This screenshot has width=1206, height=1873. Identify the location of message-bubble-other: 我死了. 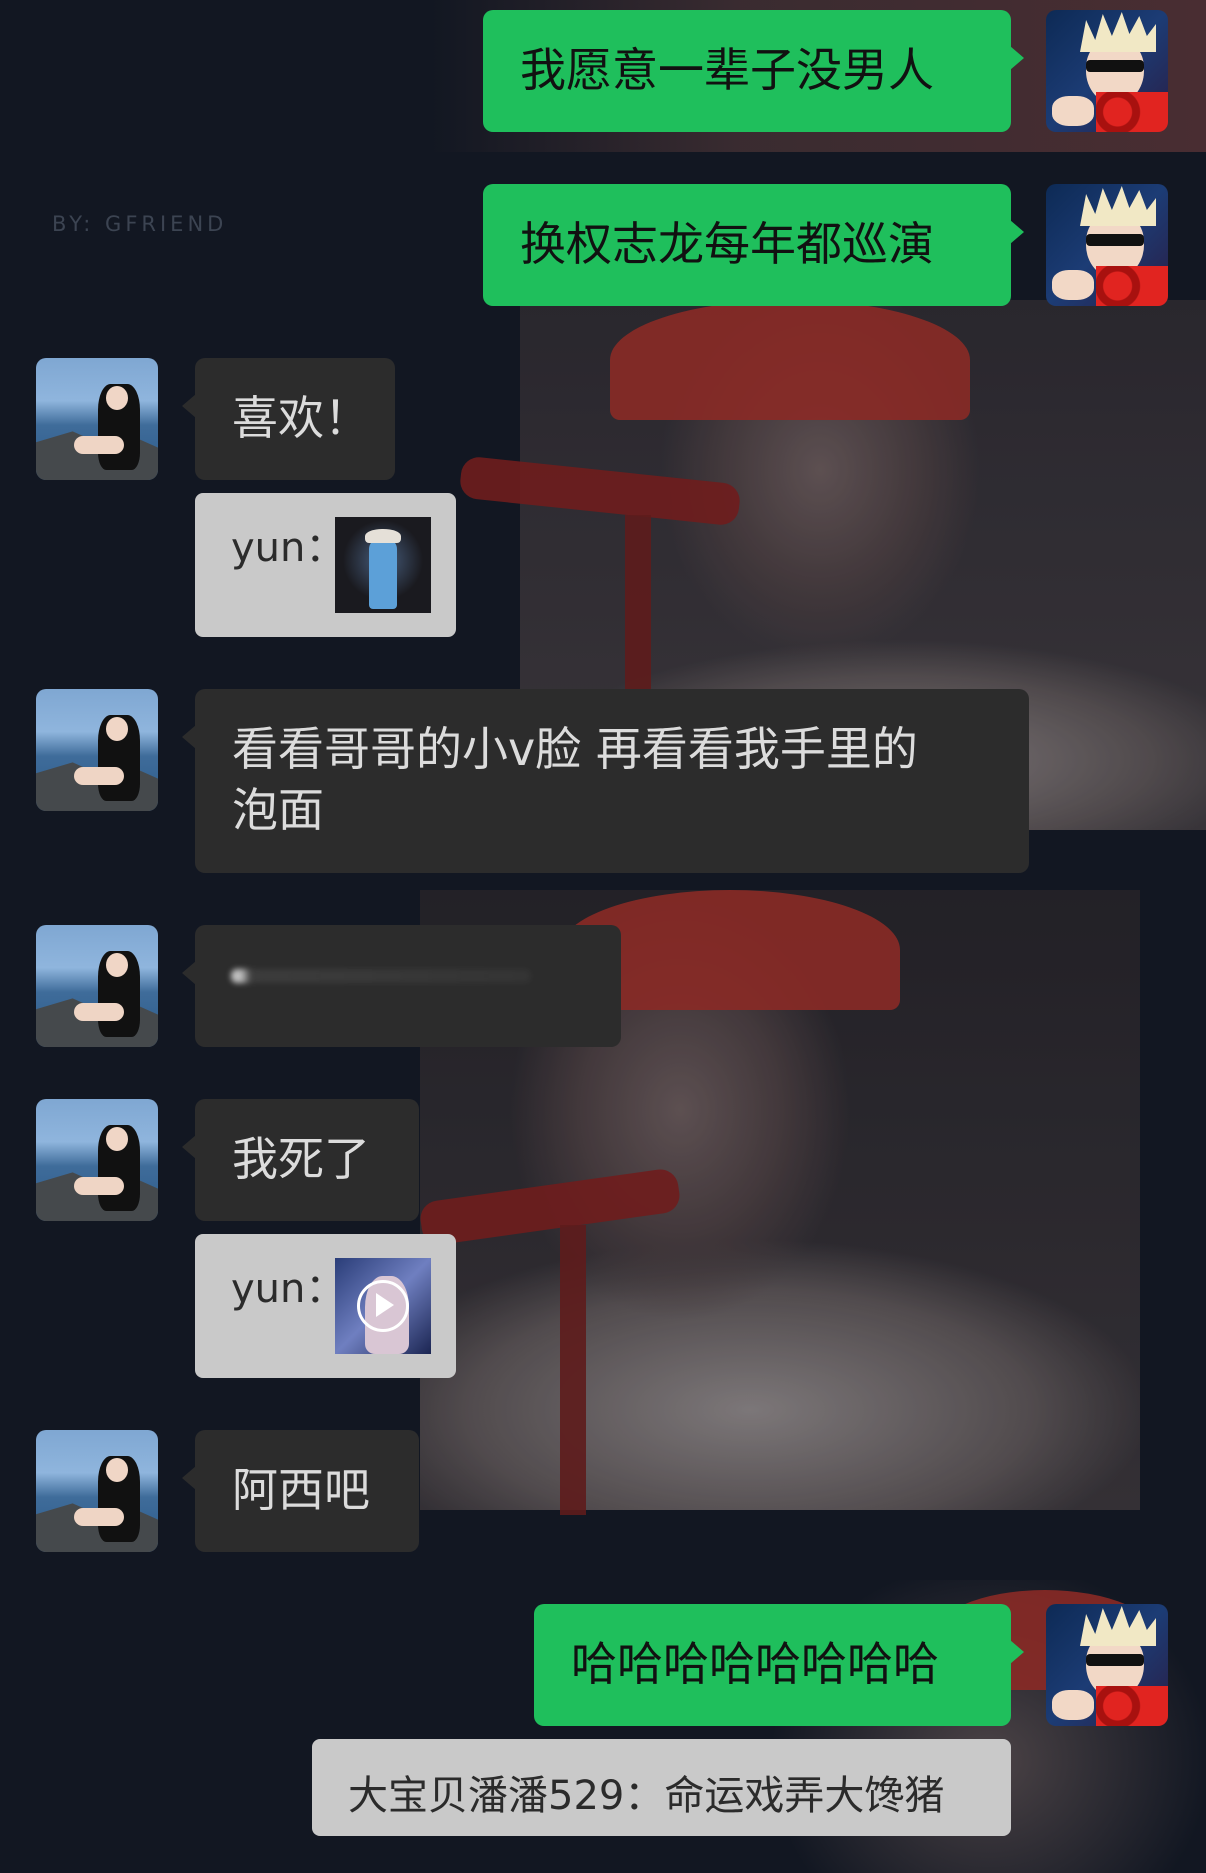
(300, 1160).